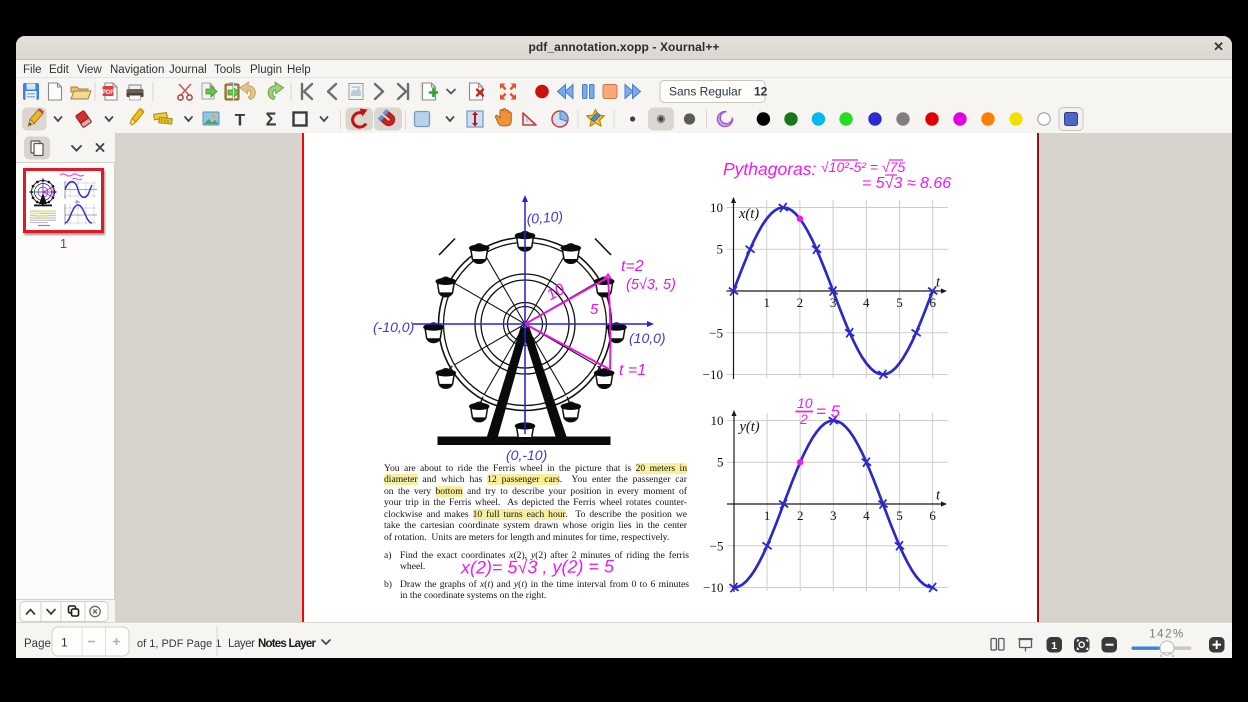 This screenshot has width=1248, height=702. What do you see at coordinates (647, 338) in the screenshot?
I see `svg-text: (10,0)` at bounding box center [647, 338].